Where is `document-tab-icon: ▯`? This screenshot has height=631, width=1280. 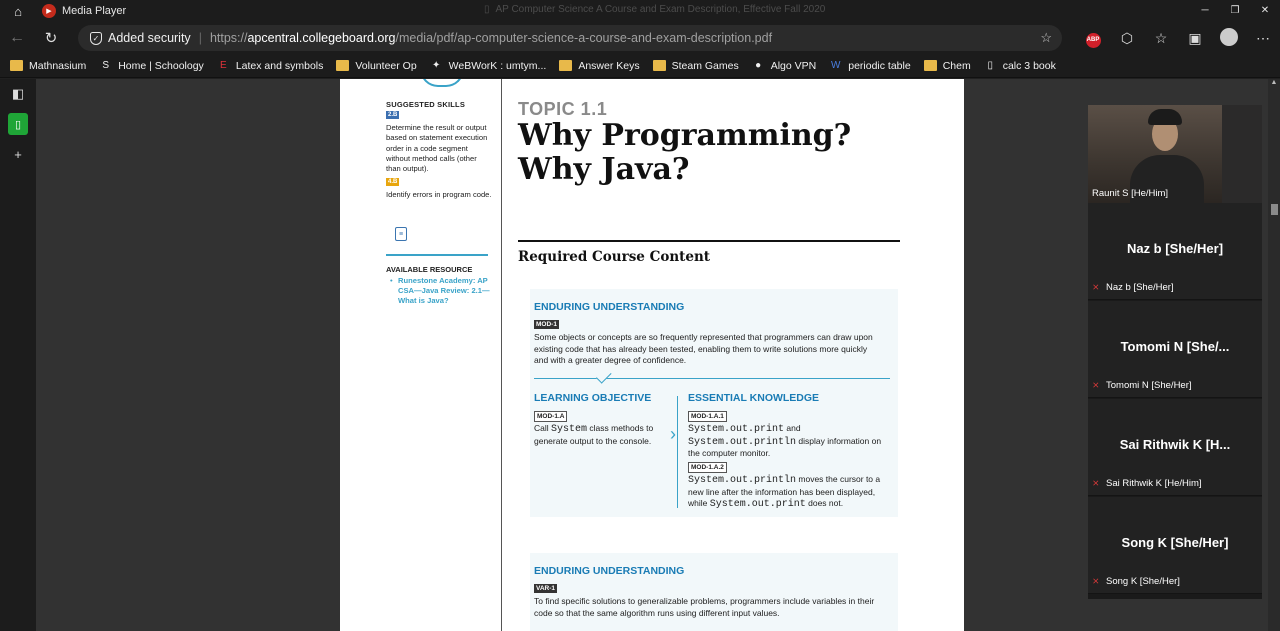
document-tab-icon: ▯ is located at coordinates (18, 124).